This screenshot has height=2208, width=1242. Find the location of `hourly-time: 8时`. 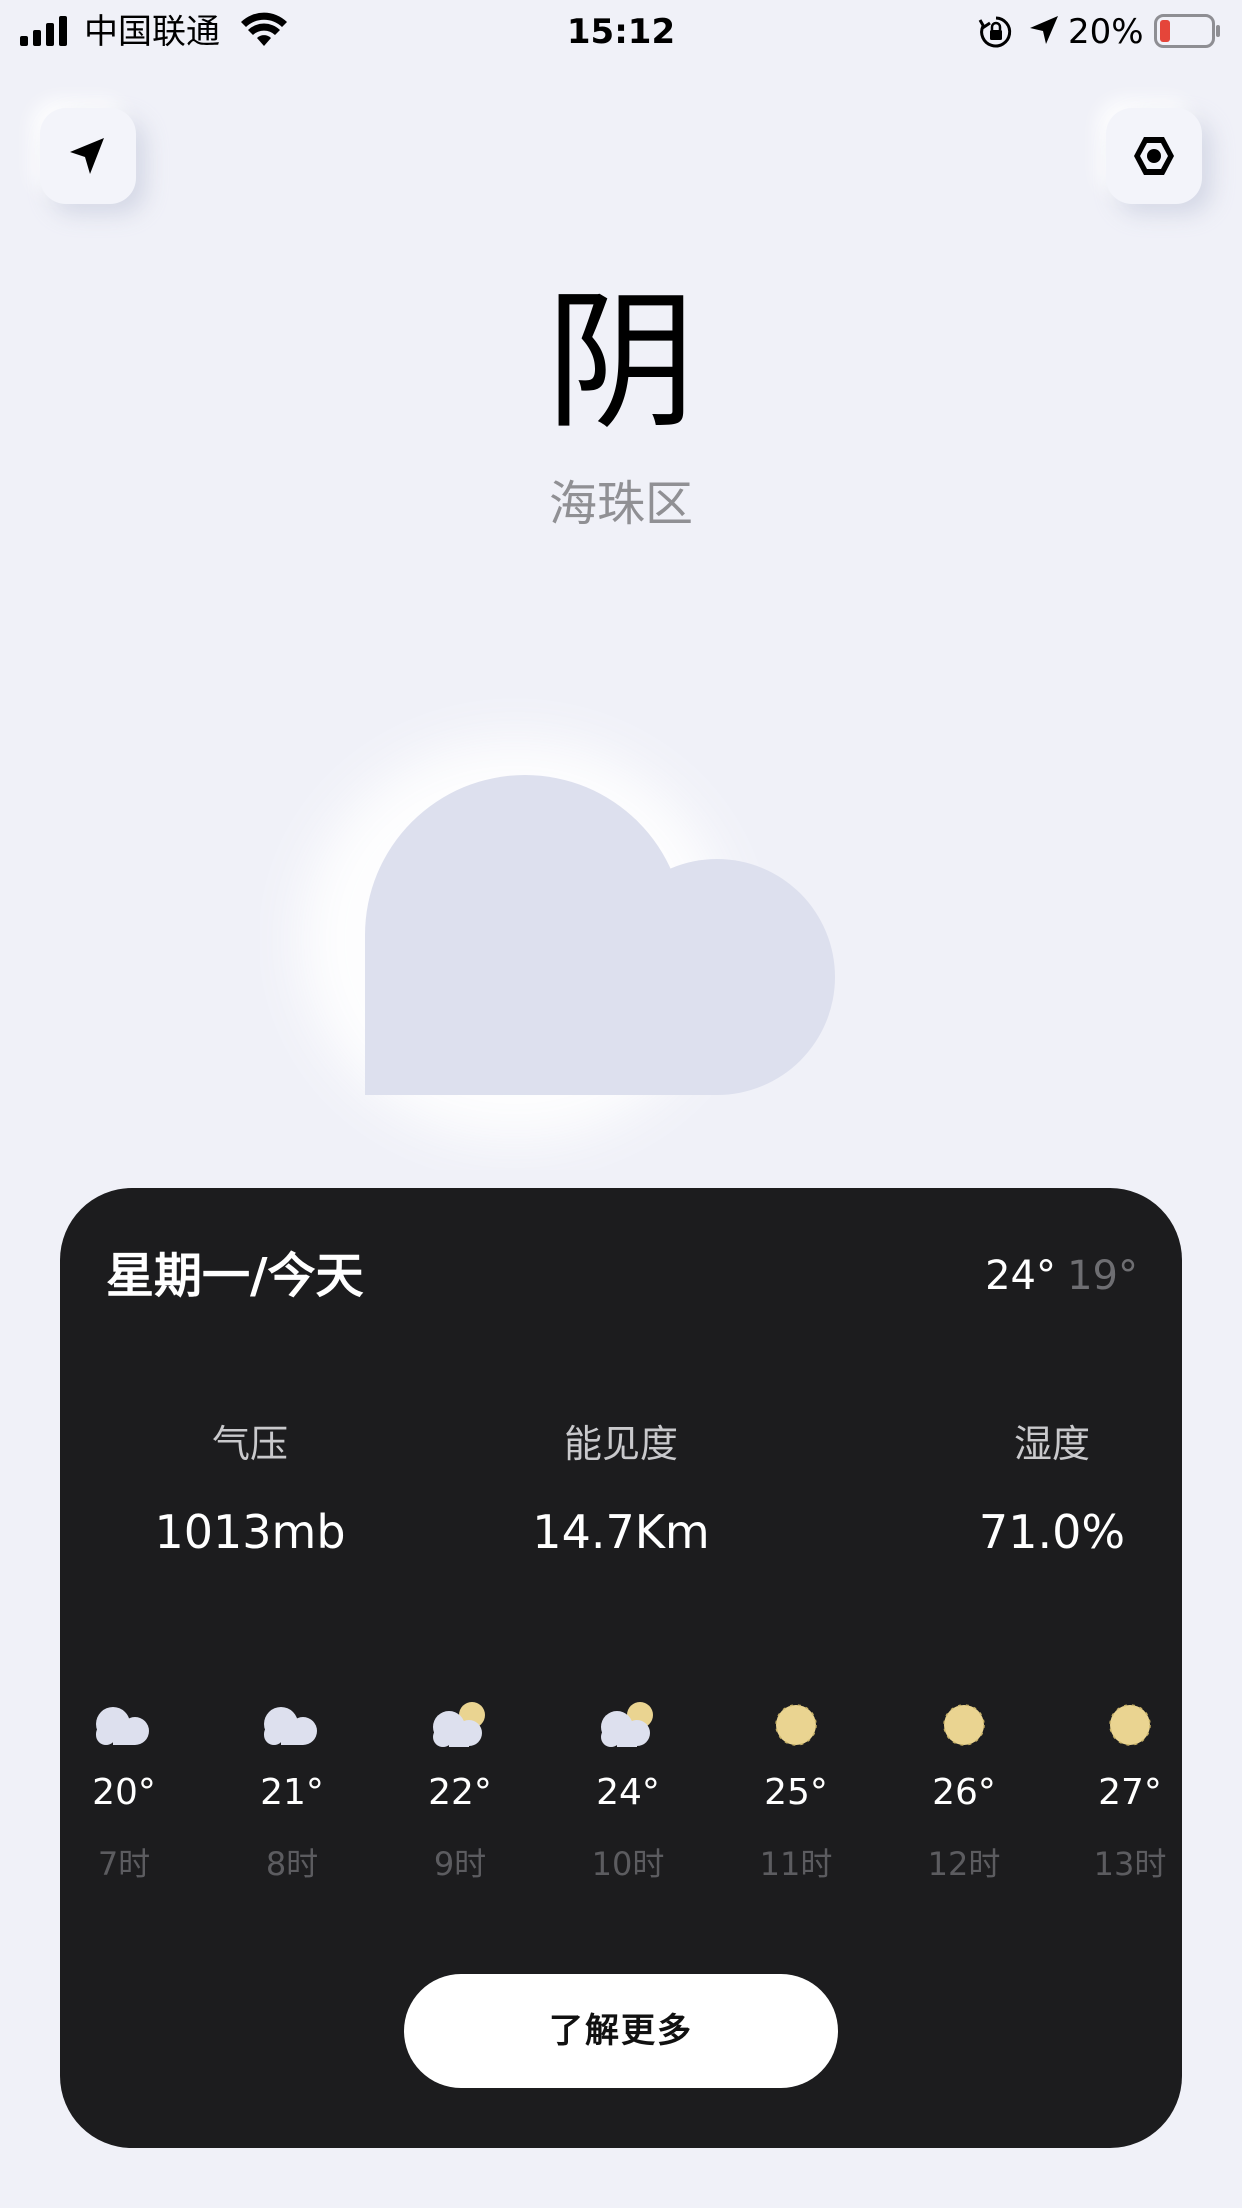

hourly-time: 8时 is located at coordinates (292, 1864).